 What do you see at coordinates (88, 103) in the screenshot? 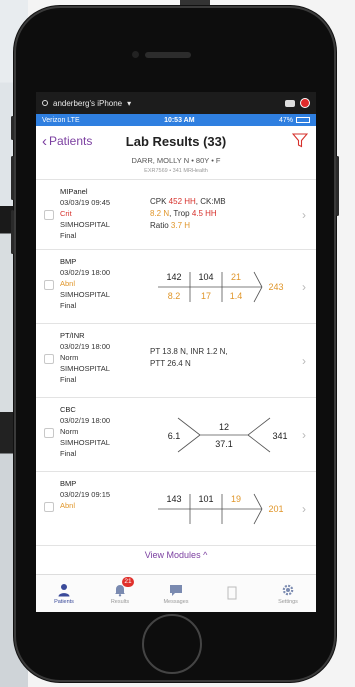
I see `mirror-device-name: anderberg's iPhone` at bounding box center [88, 103].